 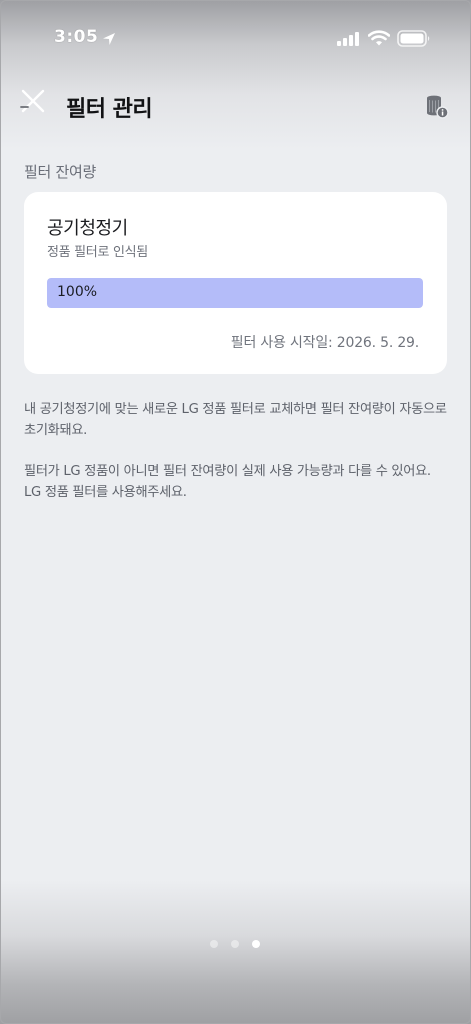 What do you see at coordinates (77, 292) in the screenshot?
I see `filter-progress-label: 100%` at bounding box center [77, 292].